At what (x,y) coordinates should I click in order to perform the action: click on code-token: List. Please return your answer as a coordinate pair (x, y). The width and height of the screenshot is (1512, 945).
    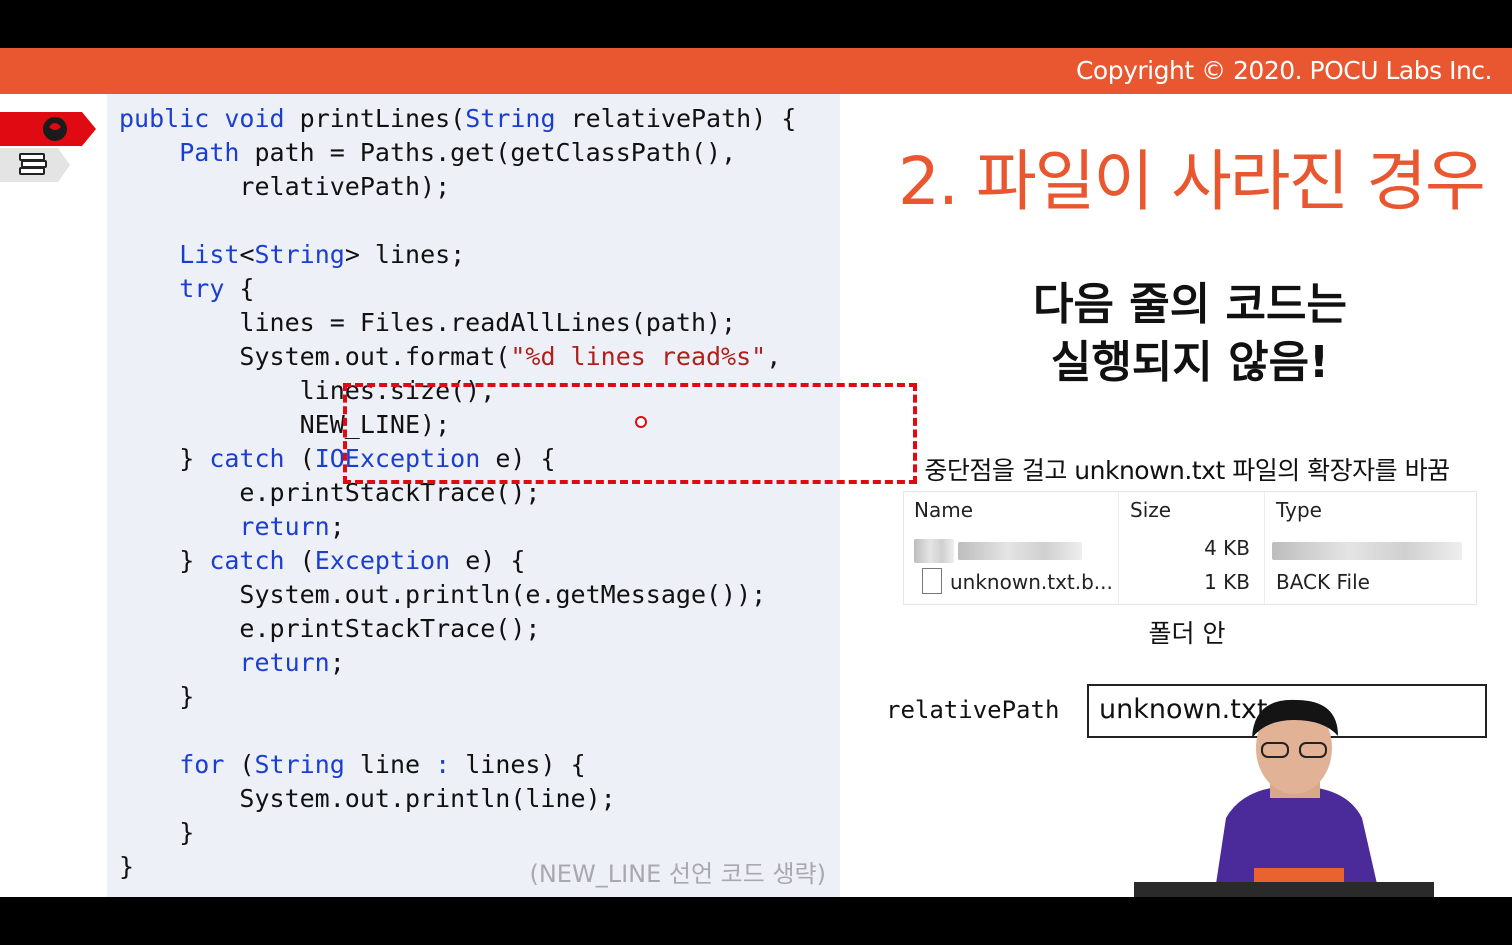
    Looking at the image, I should click on (209, 254).